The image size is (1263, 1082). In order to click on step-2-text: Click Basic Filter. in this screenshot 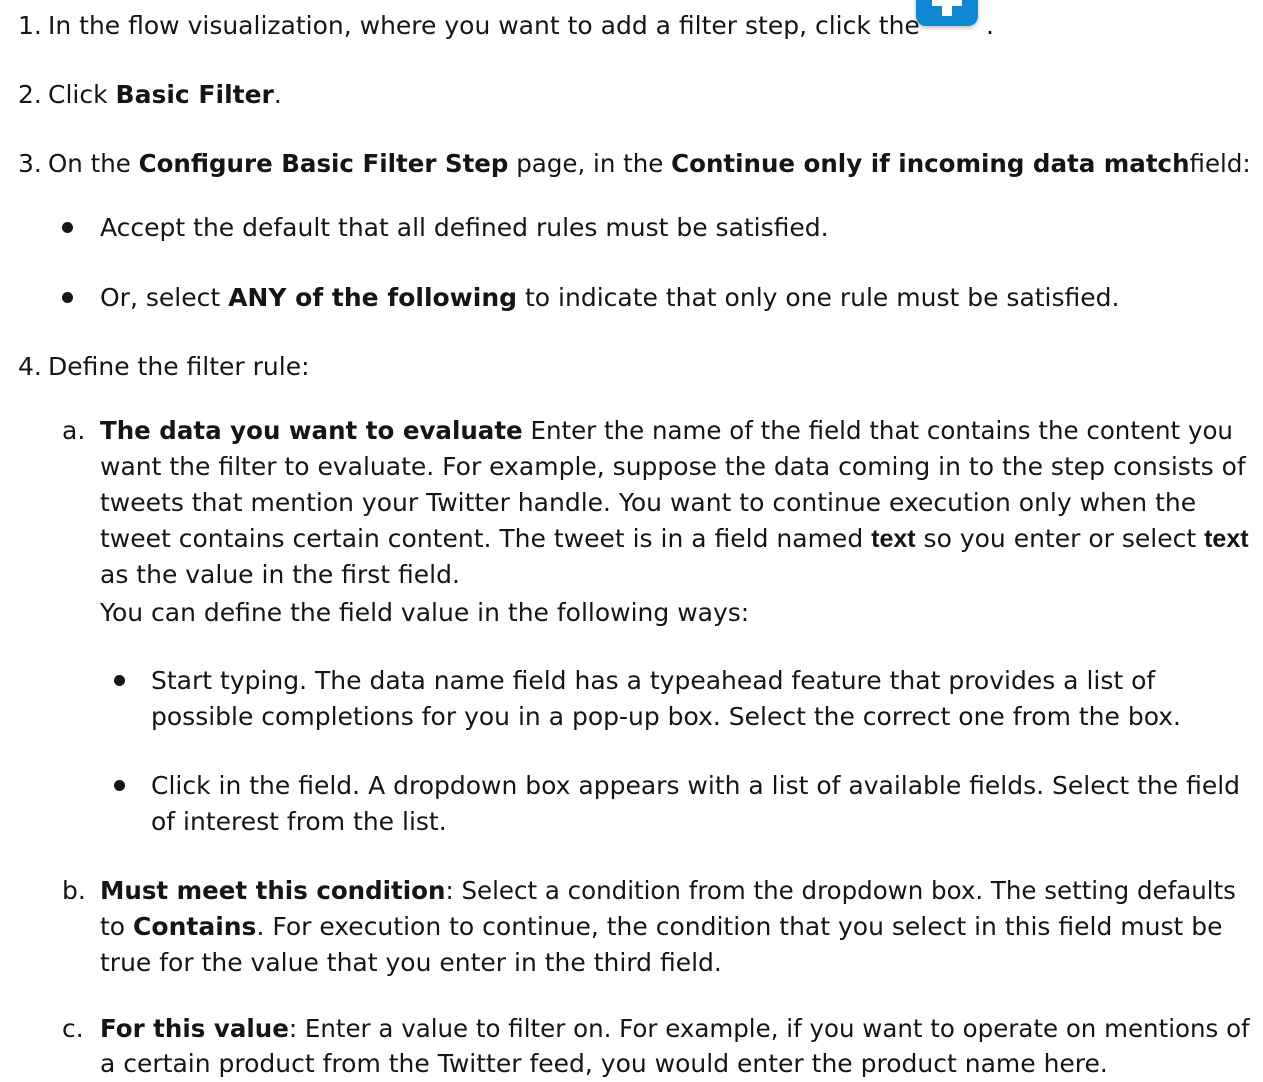, I will do `click(165, 94)`.